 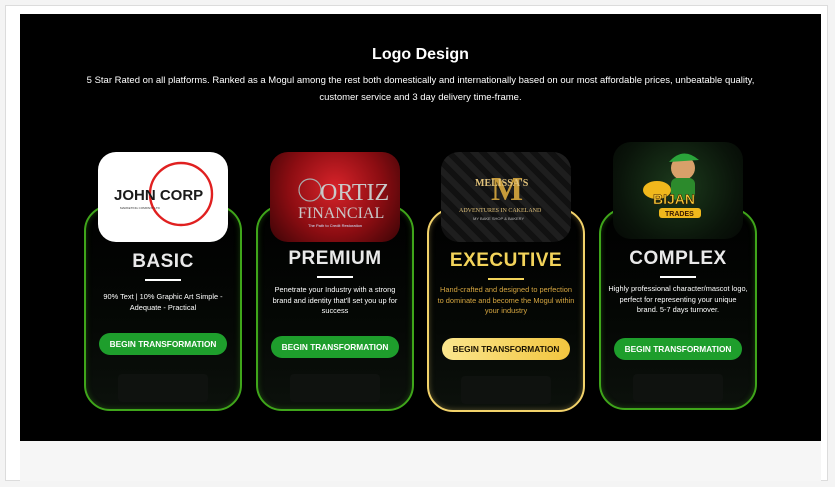 I want to click on bijan-logo-text: BIJAN, so click(x=674, y=199).